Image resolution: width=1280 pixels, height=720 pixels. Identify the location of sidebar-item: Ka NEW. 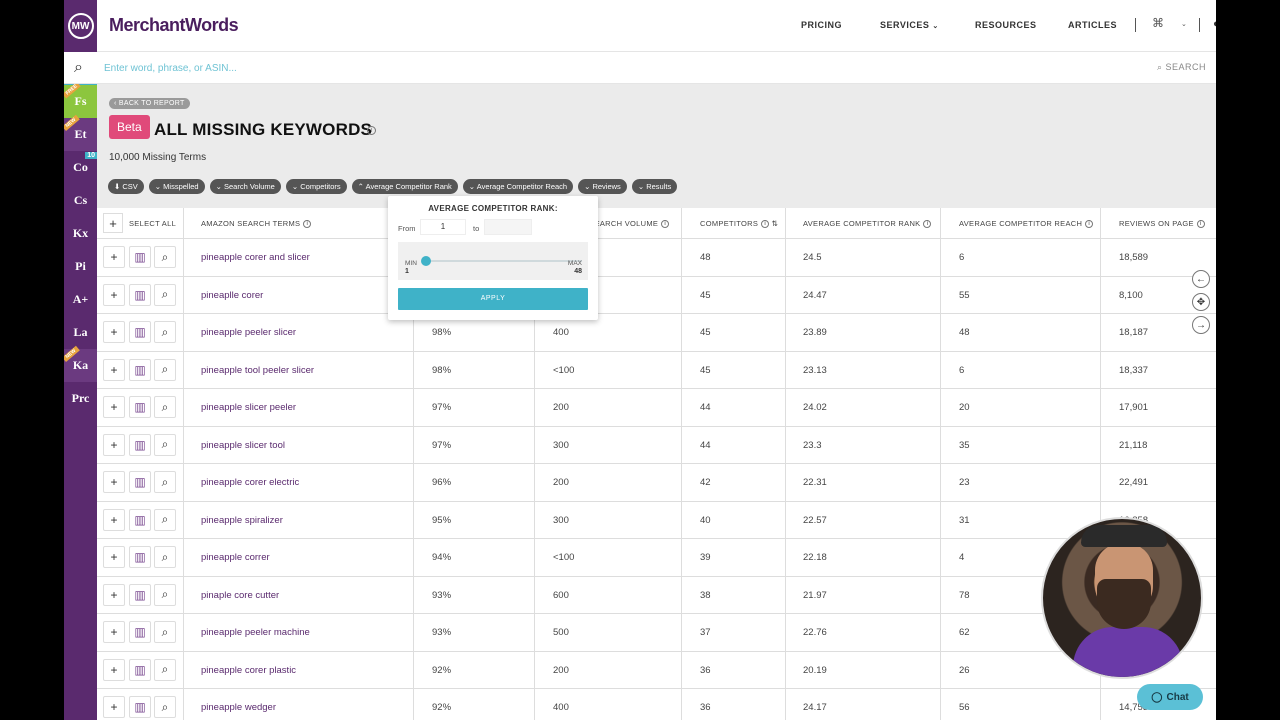
(80, 364).